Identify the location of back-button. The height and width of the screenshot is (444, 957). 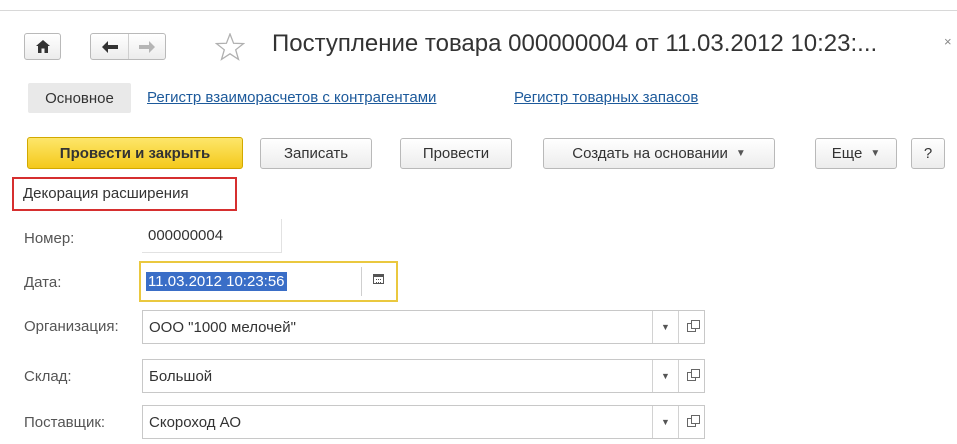
(109, 46).